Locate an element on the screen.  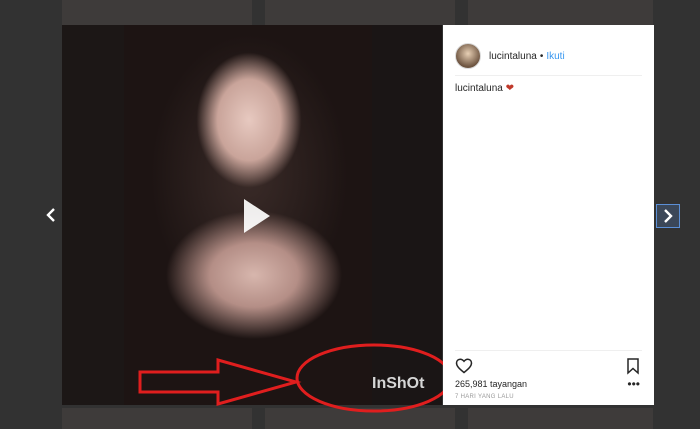
inshot-watermark: InShOt is located at coordinates (398, 383).